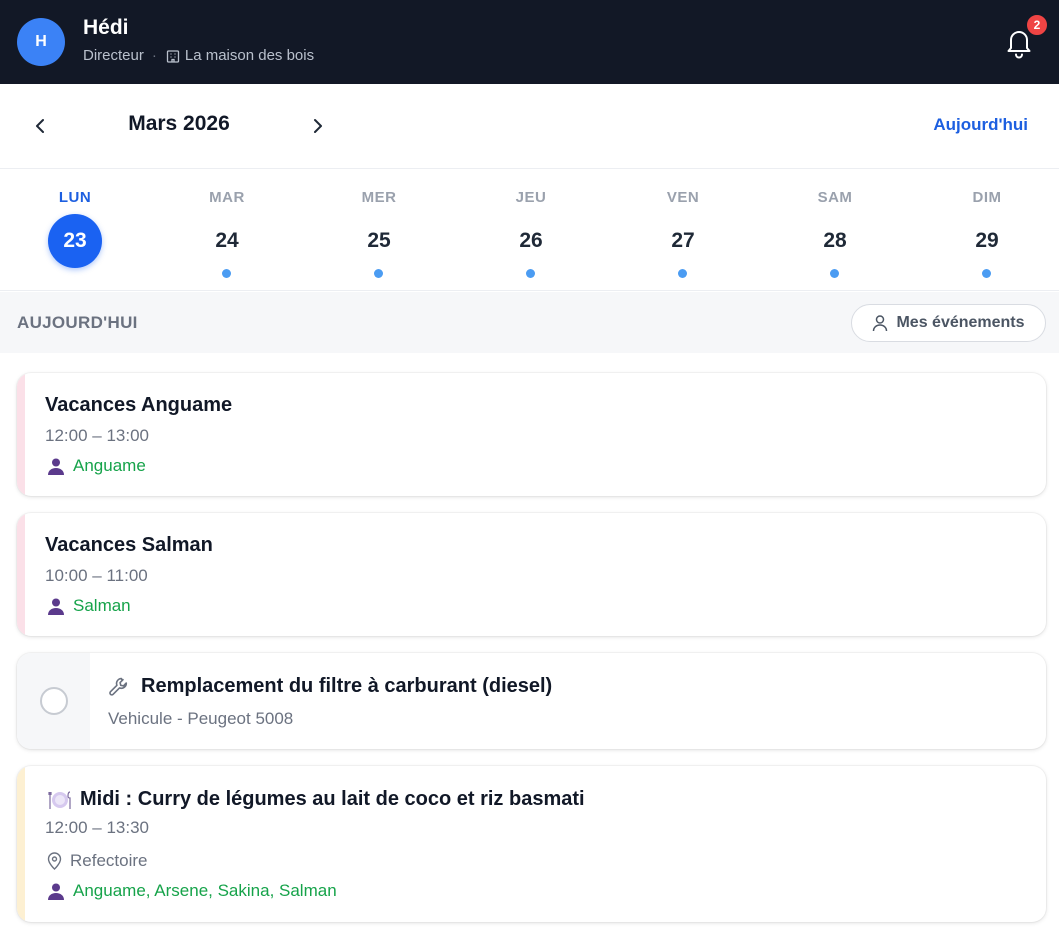 The image size is (1059, 952). I want to click on next-month-button, so click(317, 126).